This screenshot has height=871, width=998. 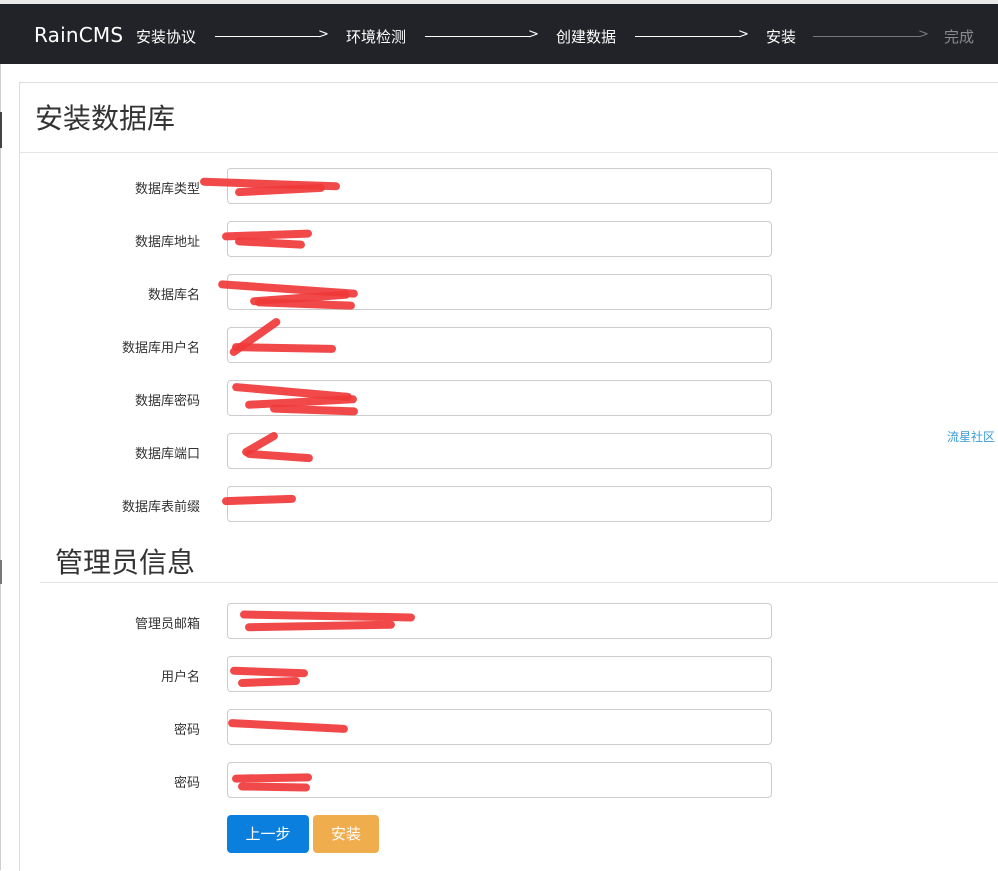 What do you see at coordinates (167, 189) in the screenshot?
I see `db-type-label: 数据库类型` at bounding box center [167, 189].